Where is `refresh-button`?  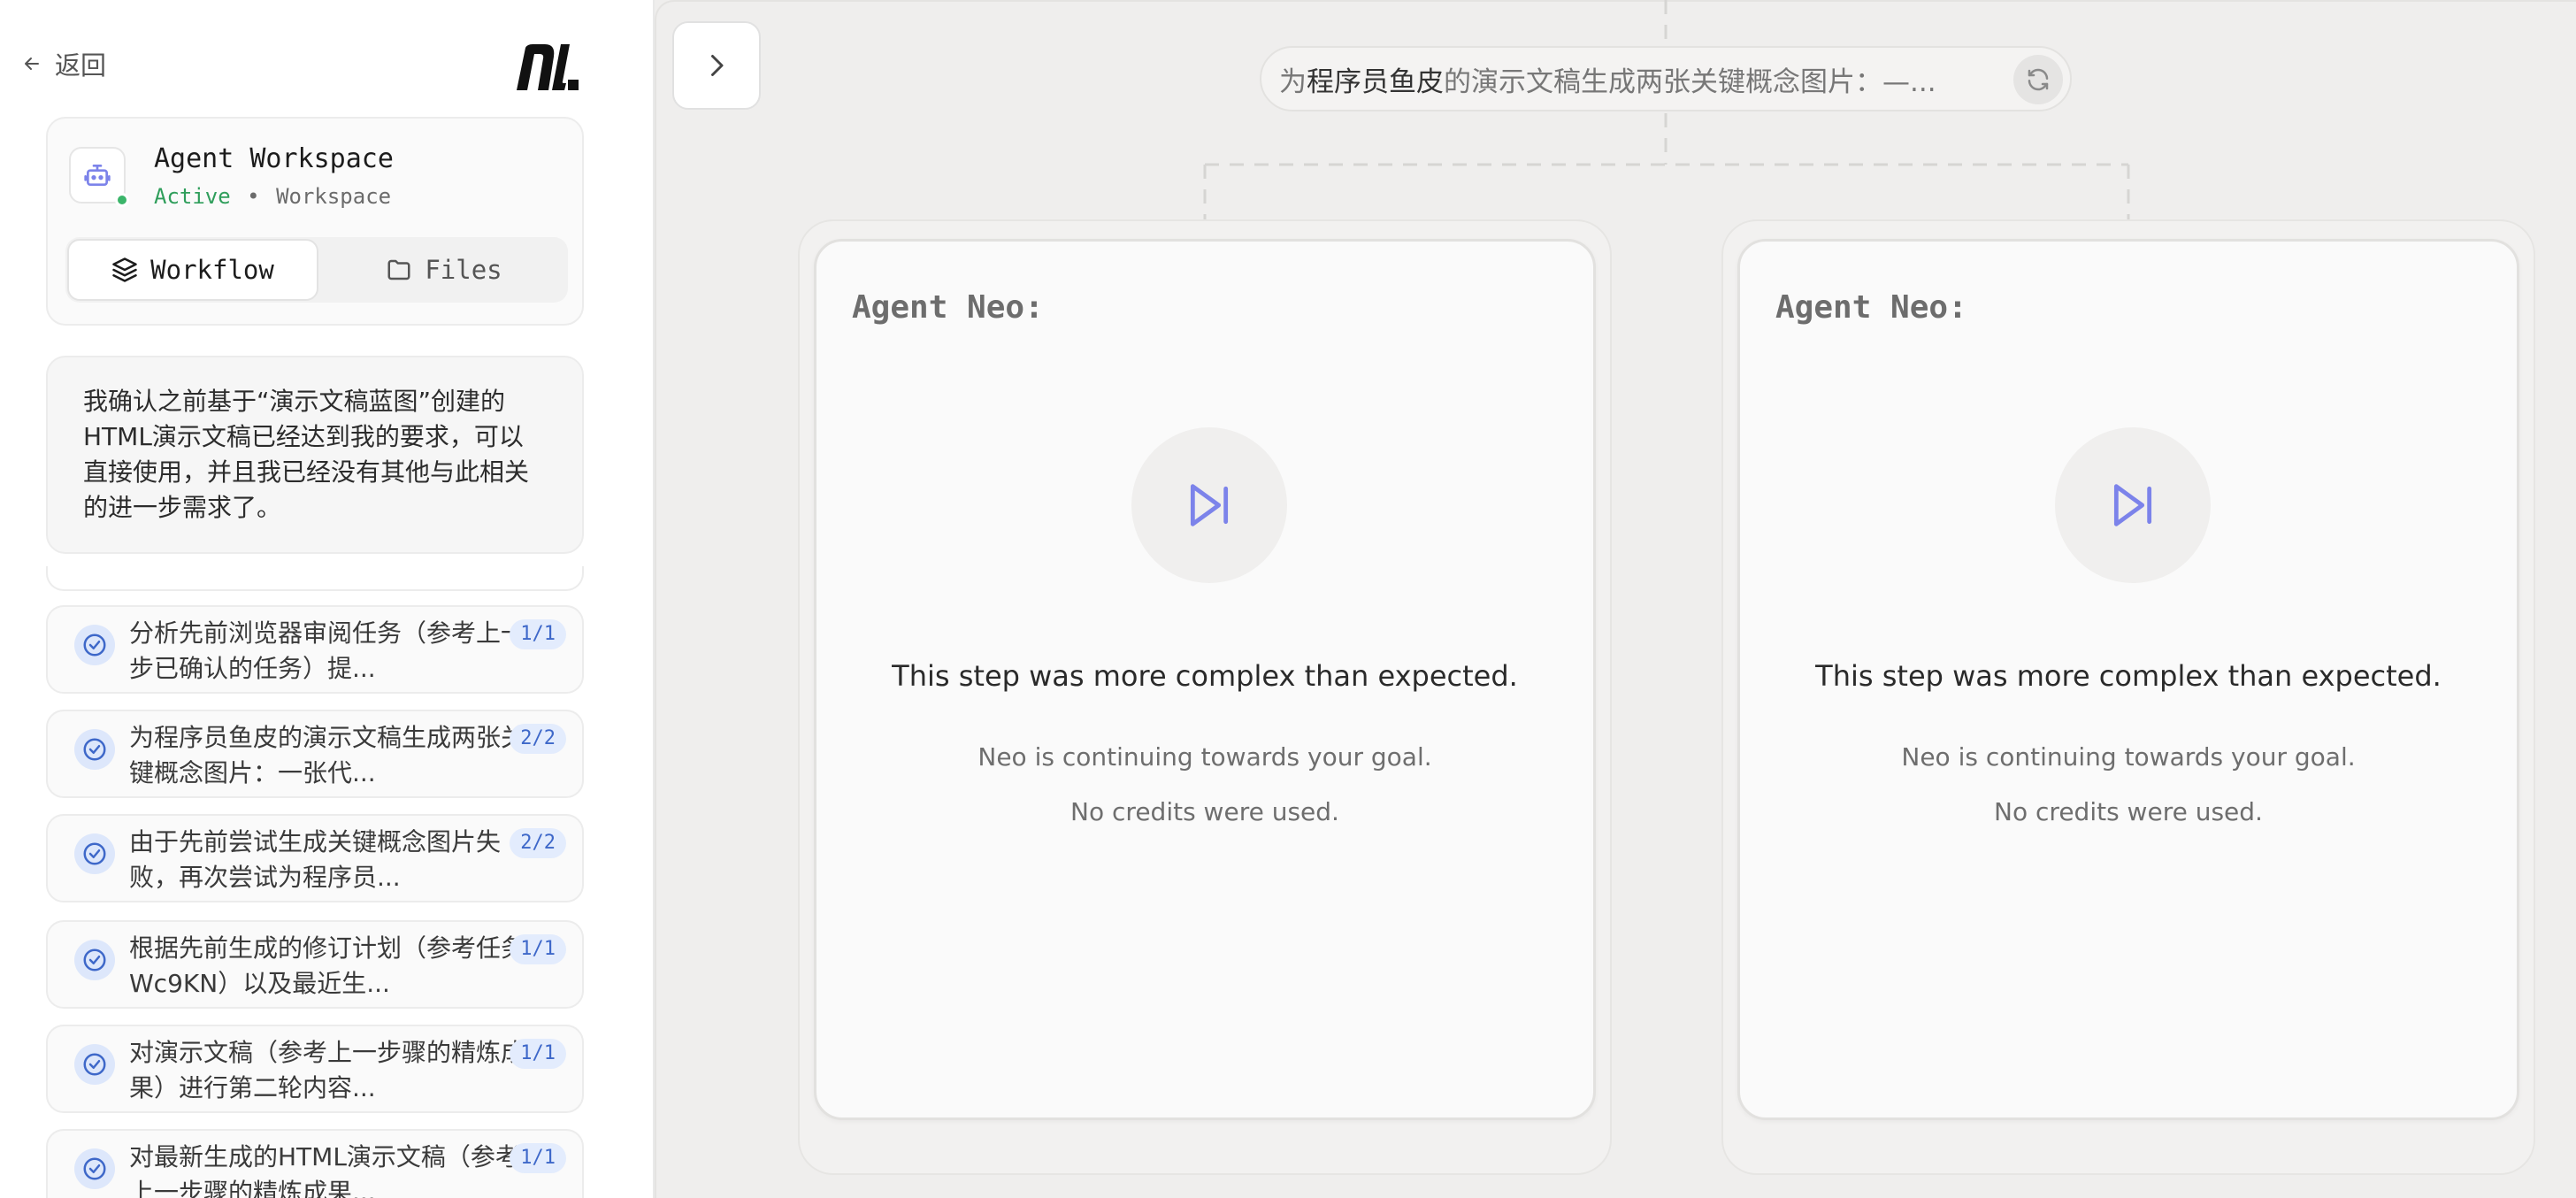
refresh-button is located at coordinates (2038, 79).